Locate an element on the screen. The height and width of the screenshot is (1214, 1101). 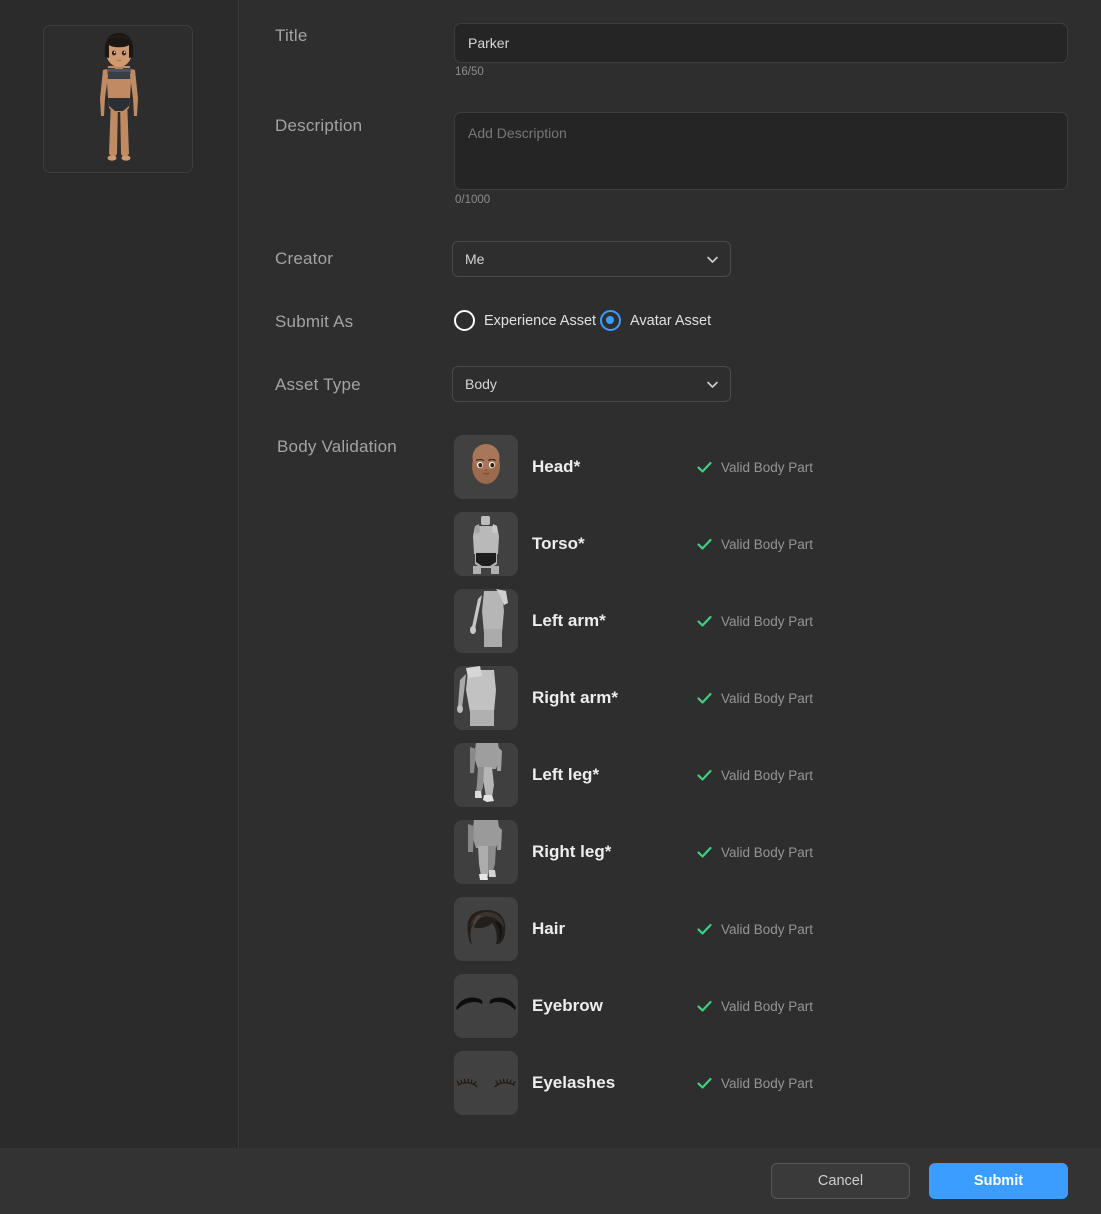
radio-avatar-asset: Avatar Asset is located at coordinates (655, 320).